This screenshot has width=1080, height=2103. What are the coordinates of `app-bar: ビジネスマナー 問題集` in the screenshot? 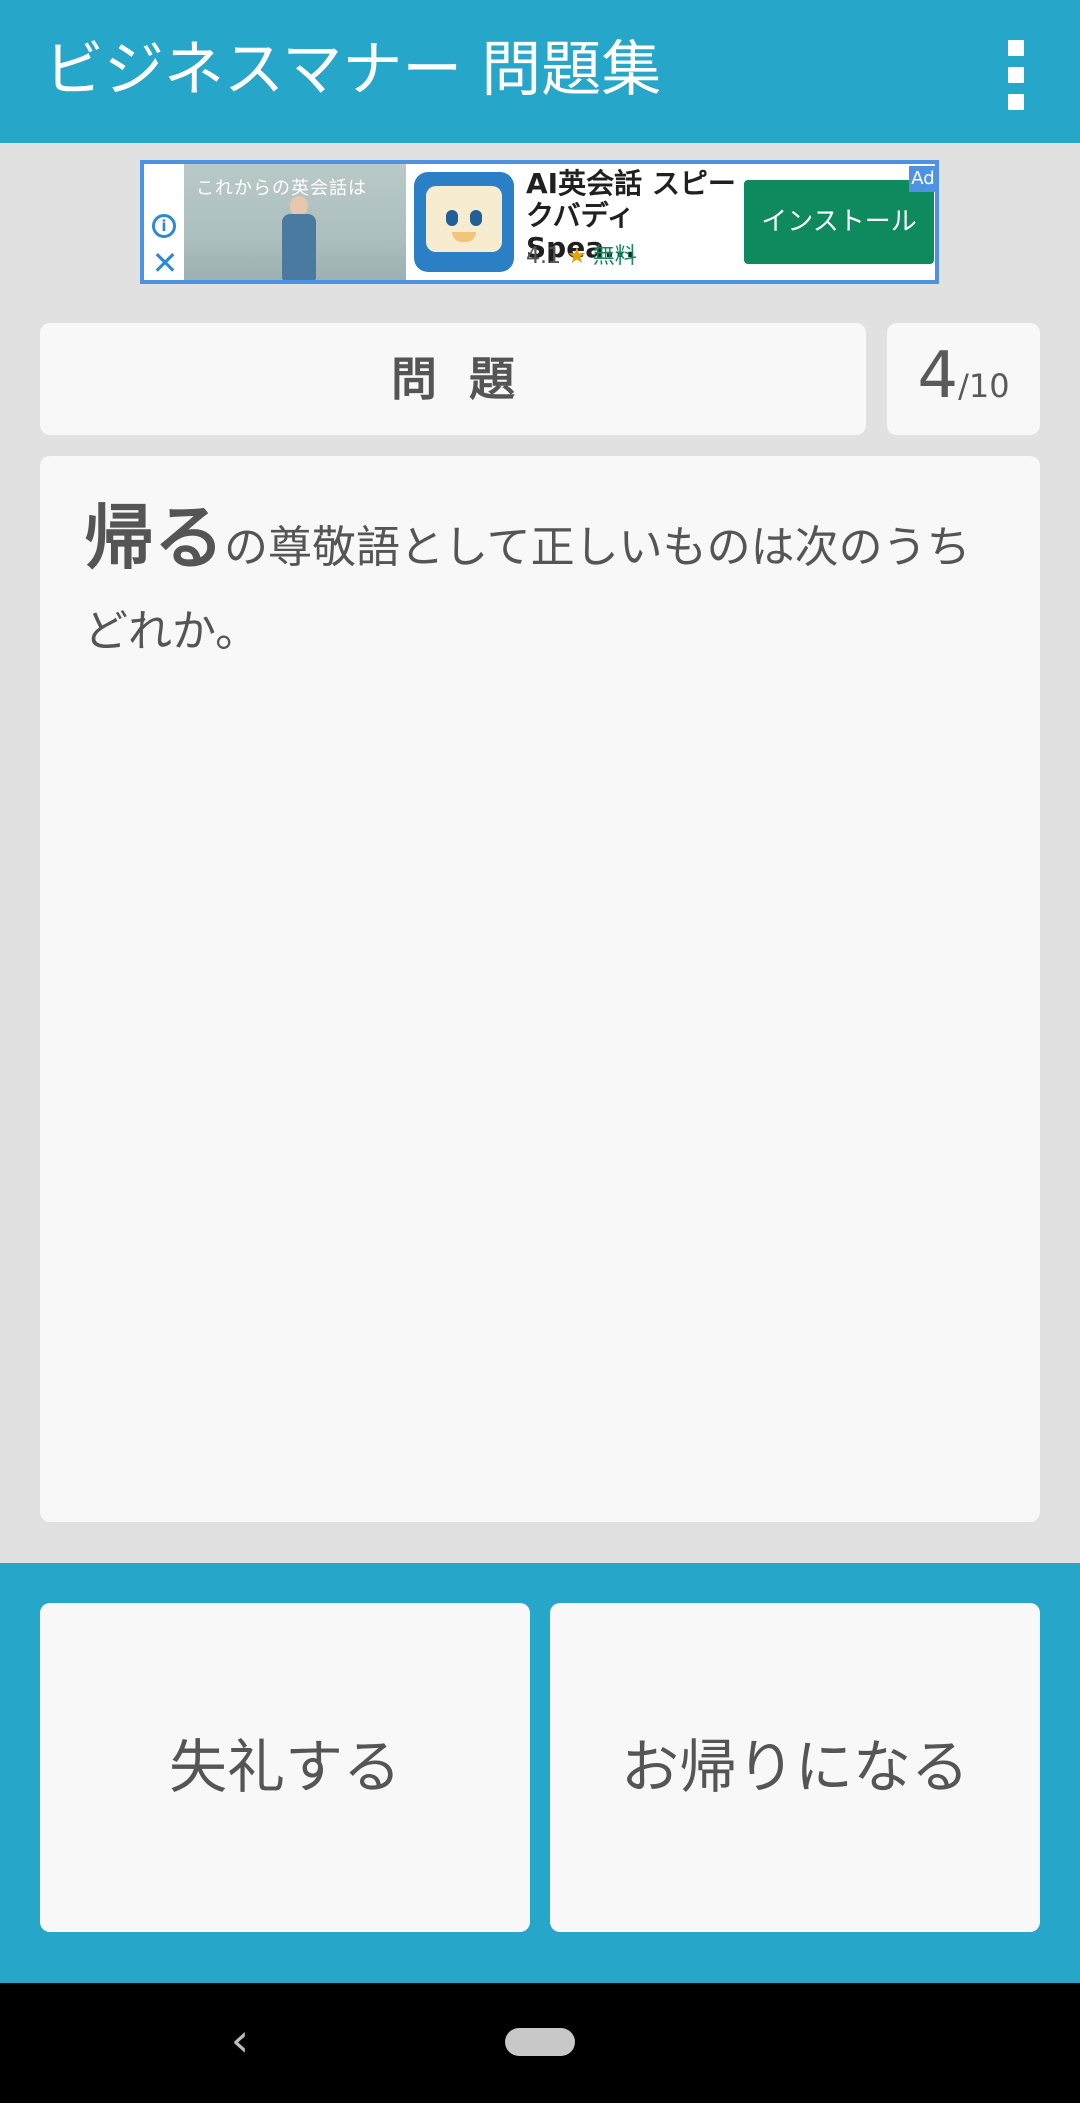 It's located at (540, 71).